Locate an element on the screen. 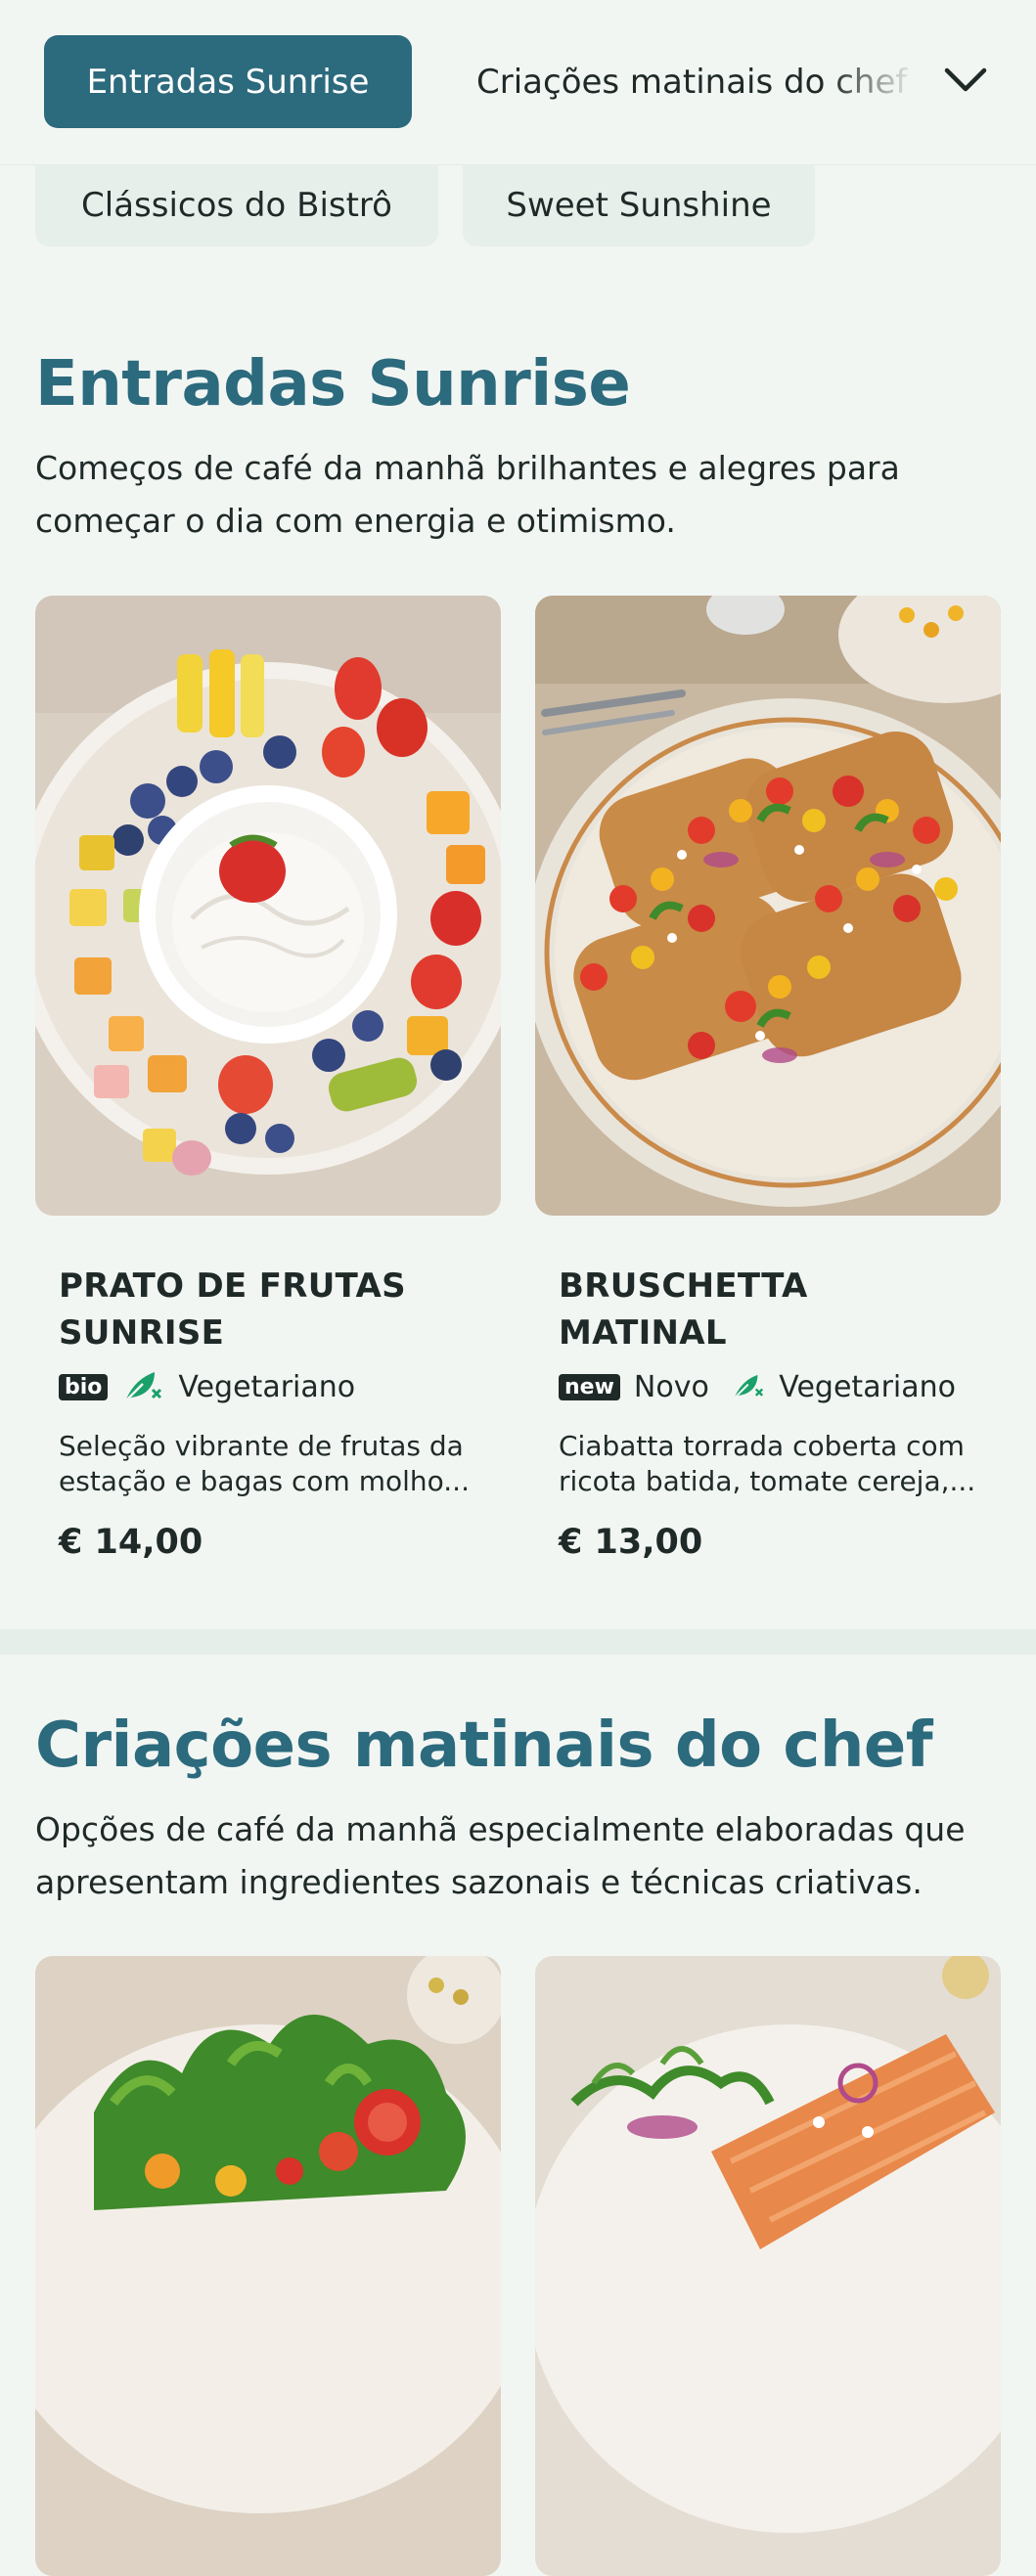  tab-criacoes-matinais: Criações matinais do chef is located at coordinates (696, 81).